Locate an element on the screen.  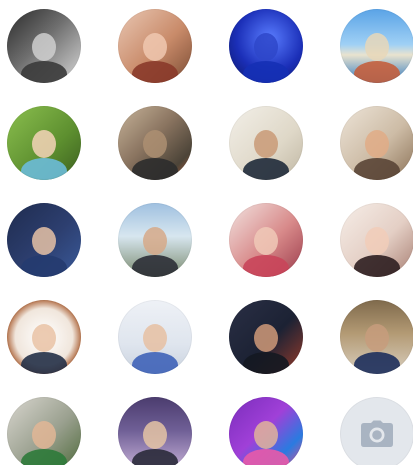
add-photo-camera-button is located at coordinates (376, 431).